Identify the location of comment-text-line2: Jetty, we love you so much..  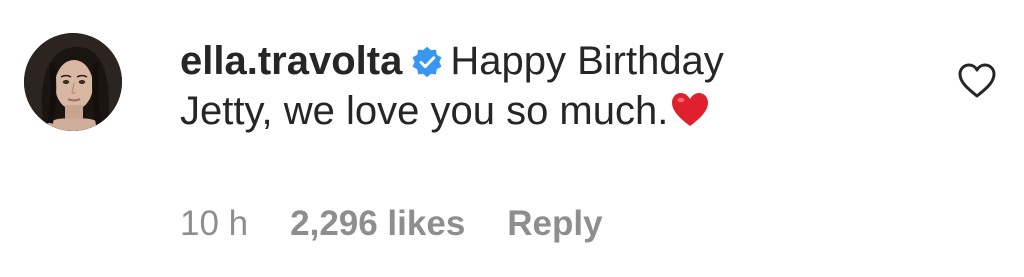
(424, 111).